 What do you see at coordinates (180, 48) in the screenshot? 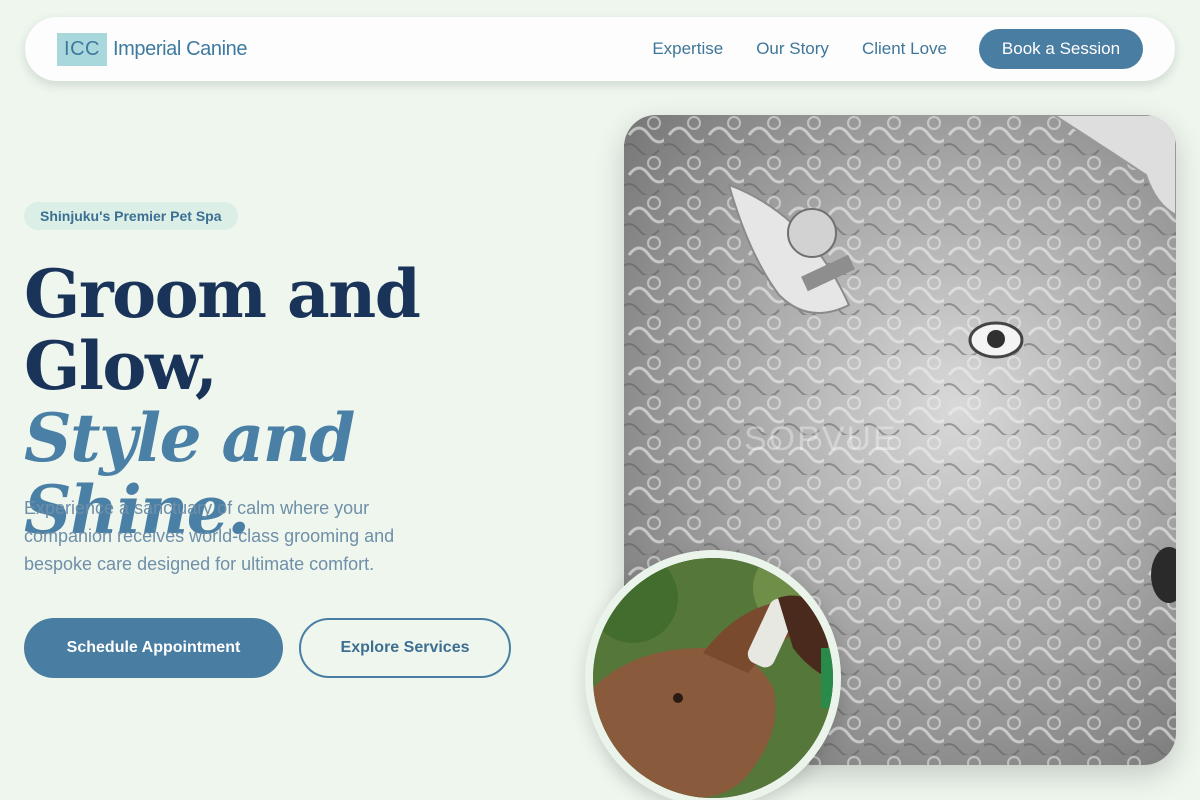
I see `brand-name: Imperial Canine` at bounding box center [180, 48].